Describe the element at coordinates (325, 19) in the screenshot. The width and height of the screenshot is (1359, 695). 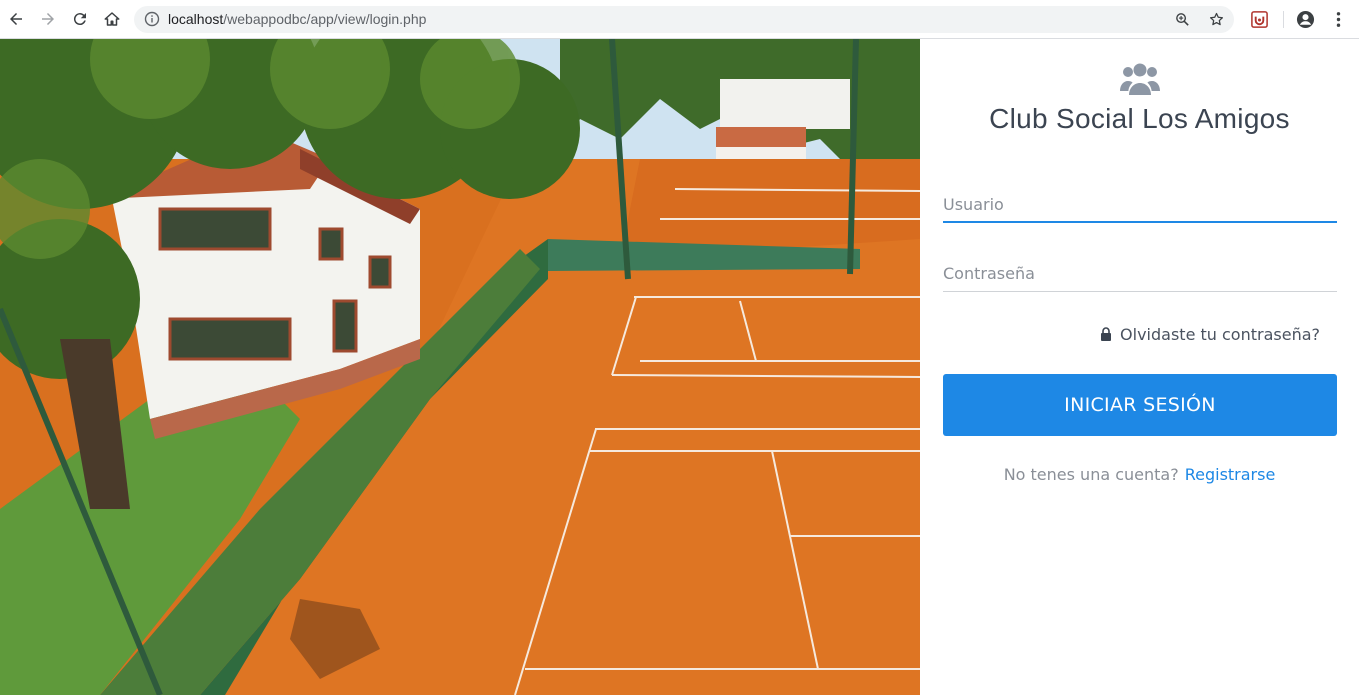
I see `url-path: /webappodbc/app/view/login.php` at that location.